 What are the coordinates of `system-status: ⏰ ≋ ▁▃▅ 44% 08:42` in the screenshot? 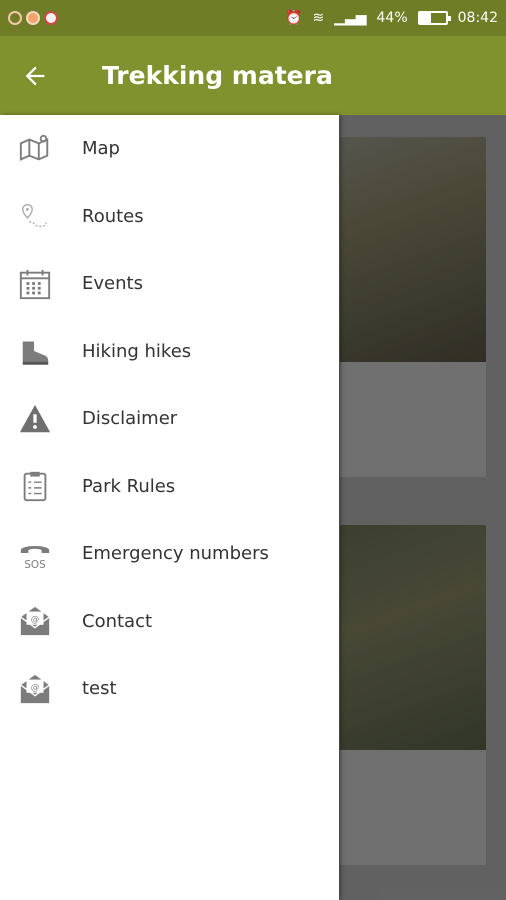 It's located at (391, 18).